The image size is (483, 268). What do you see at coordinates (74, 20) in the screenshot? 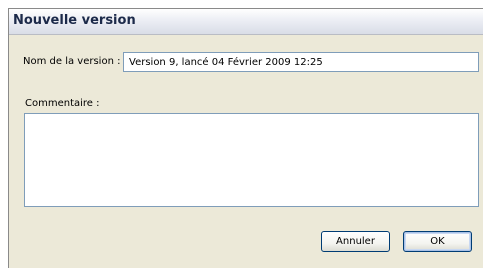
I see `dialog-title: Nouvelle version` at bounding box center [74, 20].